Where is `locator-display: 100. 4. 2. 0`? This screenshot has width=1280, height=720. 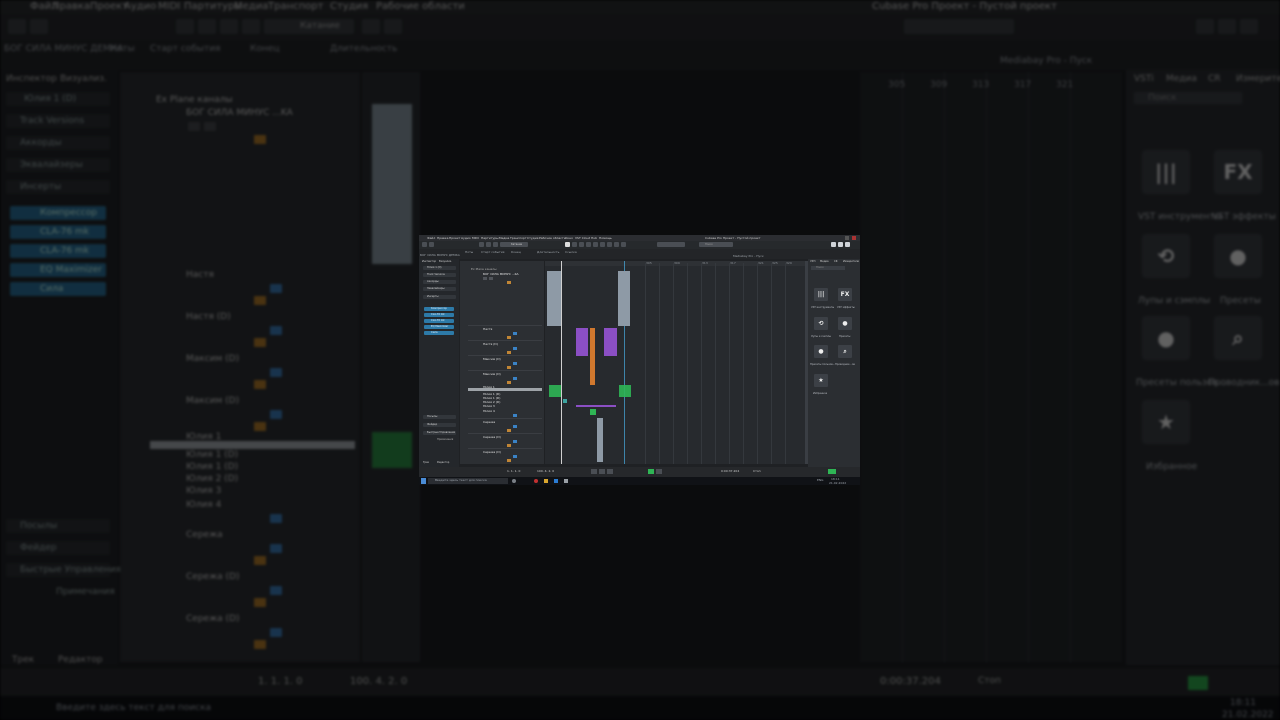 locator-display: 100. 4. 2. 0 is located at coordinates (545, 471).